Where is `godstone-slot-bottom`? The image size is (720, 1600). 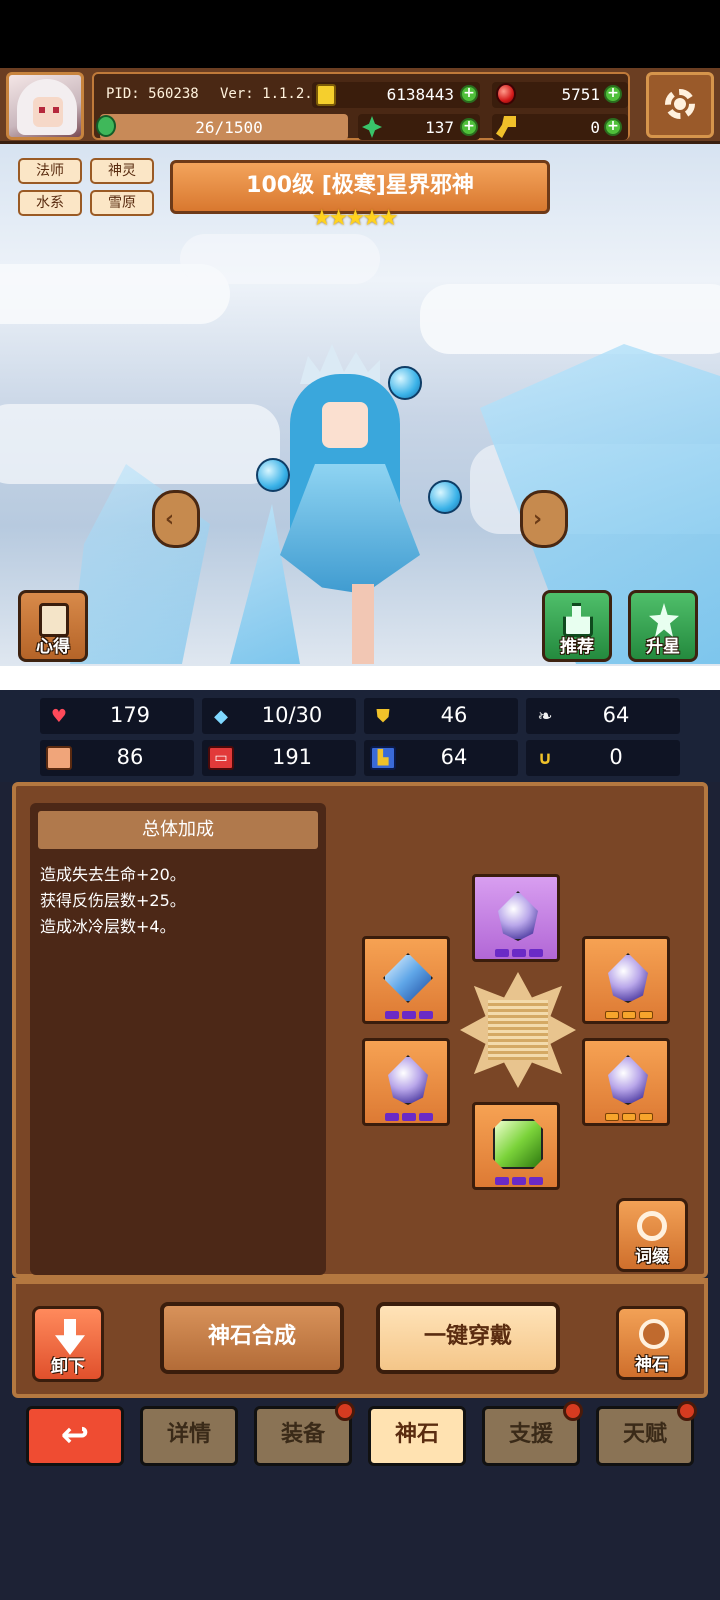 godstone-slot-bottom is located at coordinates (516, 1146).